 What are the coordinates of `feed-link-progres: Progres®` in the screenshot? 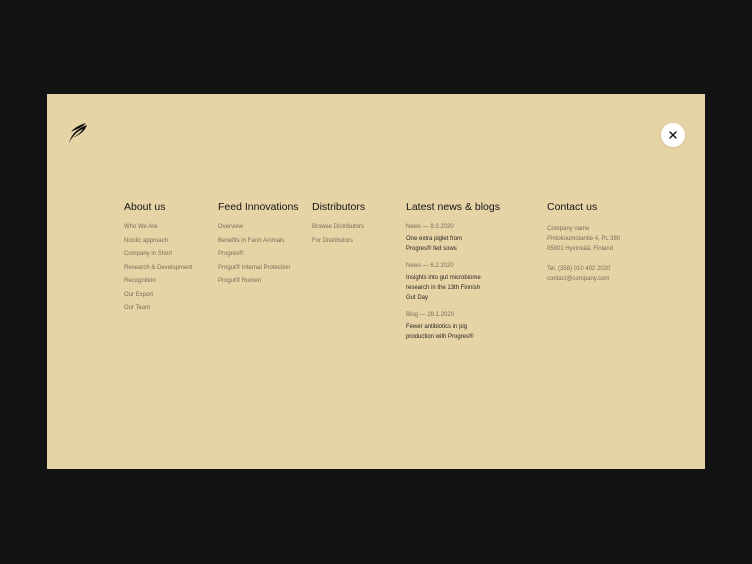 It's located at (258, 254).